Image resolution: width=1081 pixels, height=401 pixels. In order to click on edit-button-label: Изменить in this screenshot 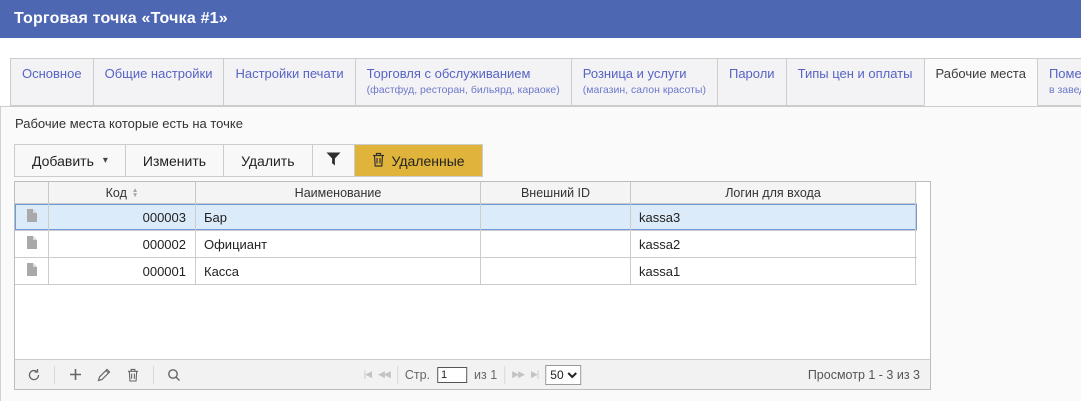, I will do `click(174, 160)`.